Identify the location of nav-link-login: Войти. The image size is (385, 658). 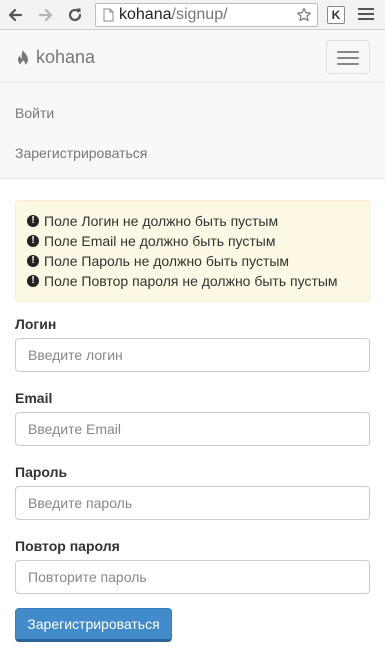
(34, 113).